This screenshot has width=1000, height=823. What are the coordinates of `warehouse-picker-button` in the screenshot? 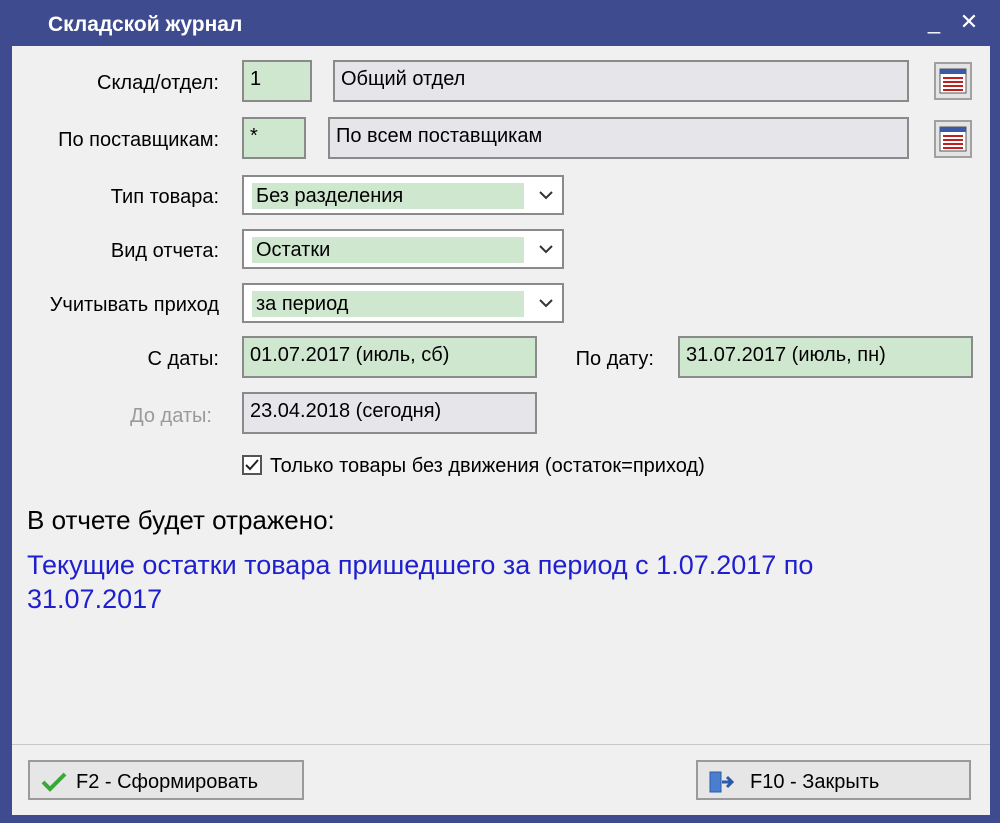 It's located at (953, 81).